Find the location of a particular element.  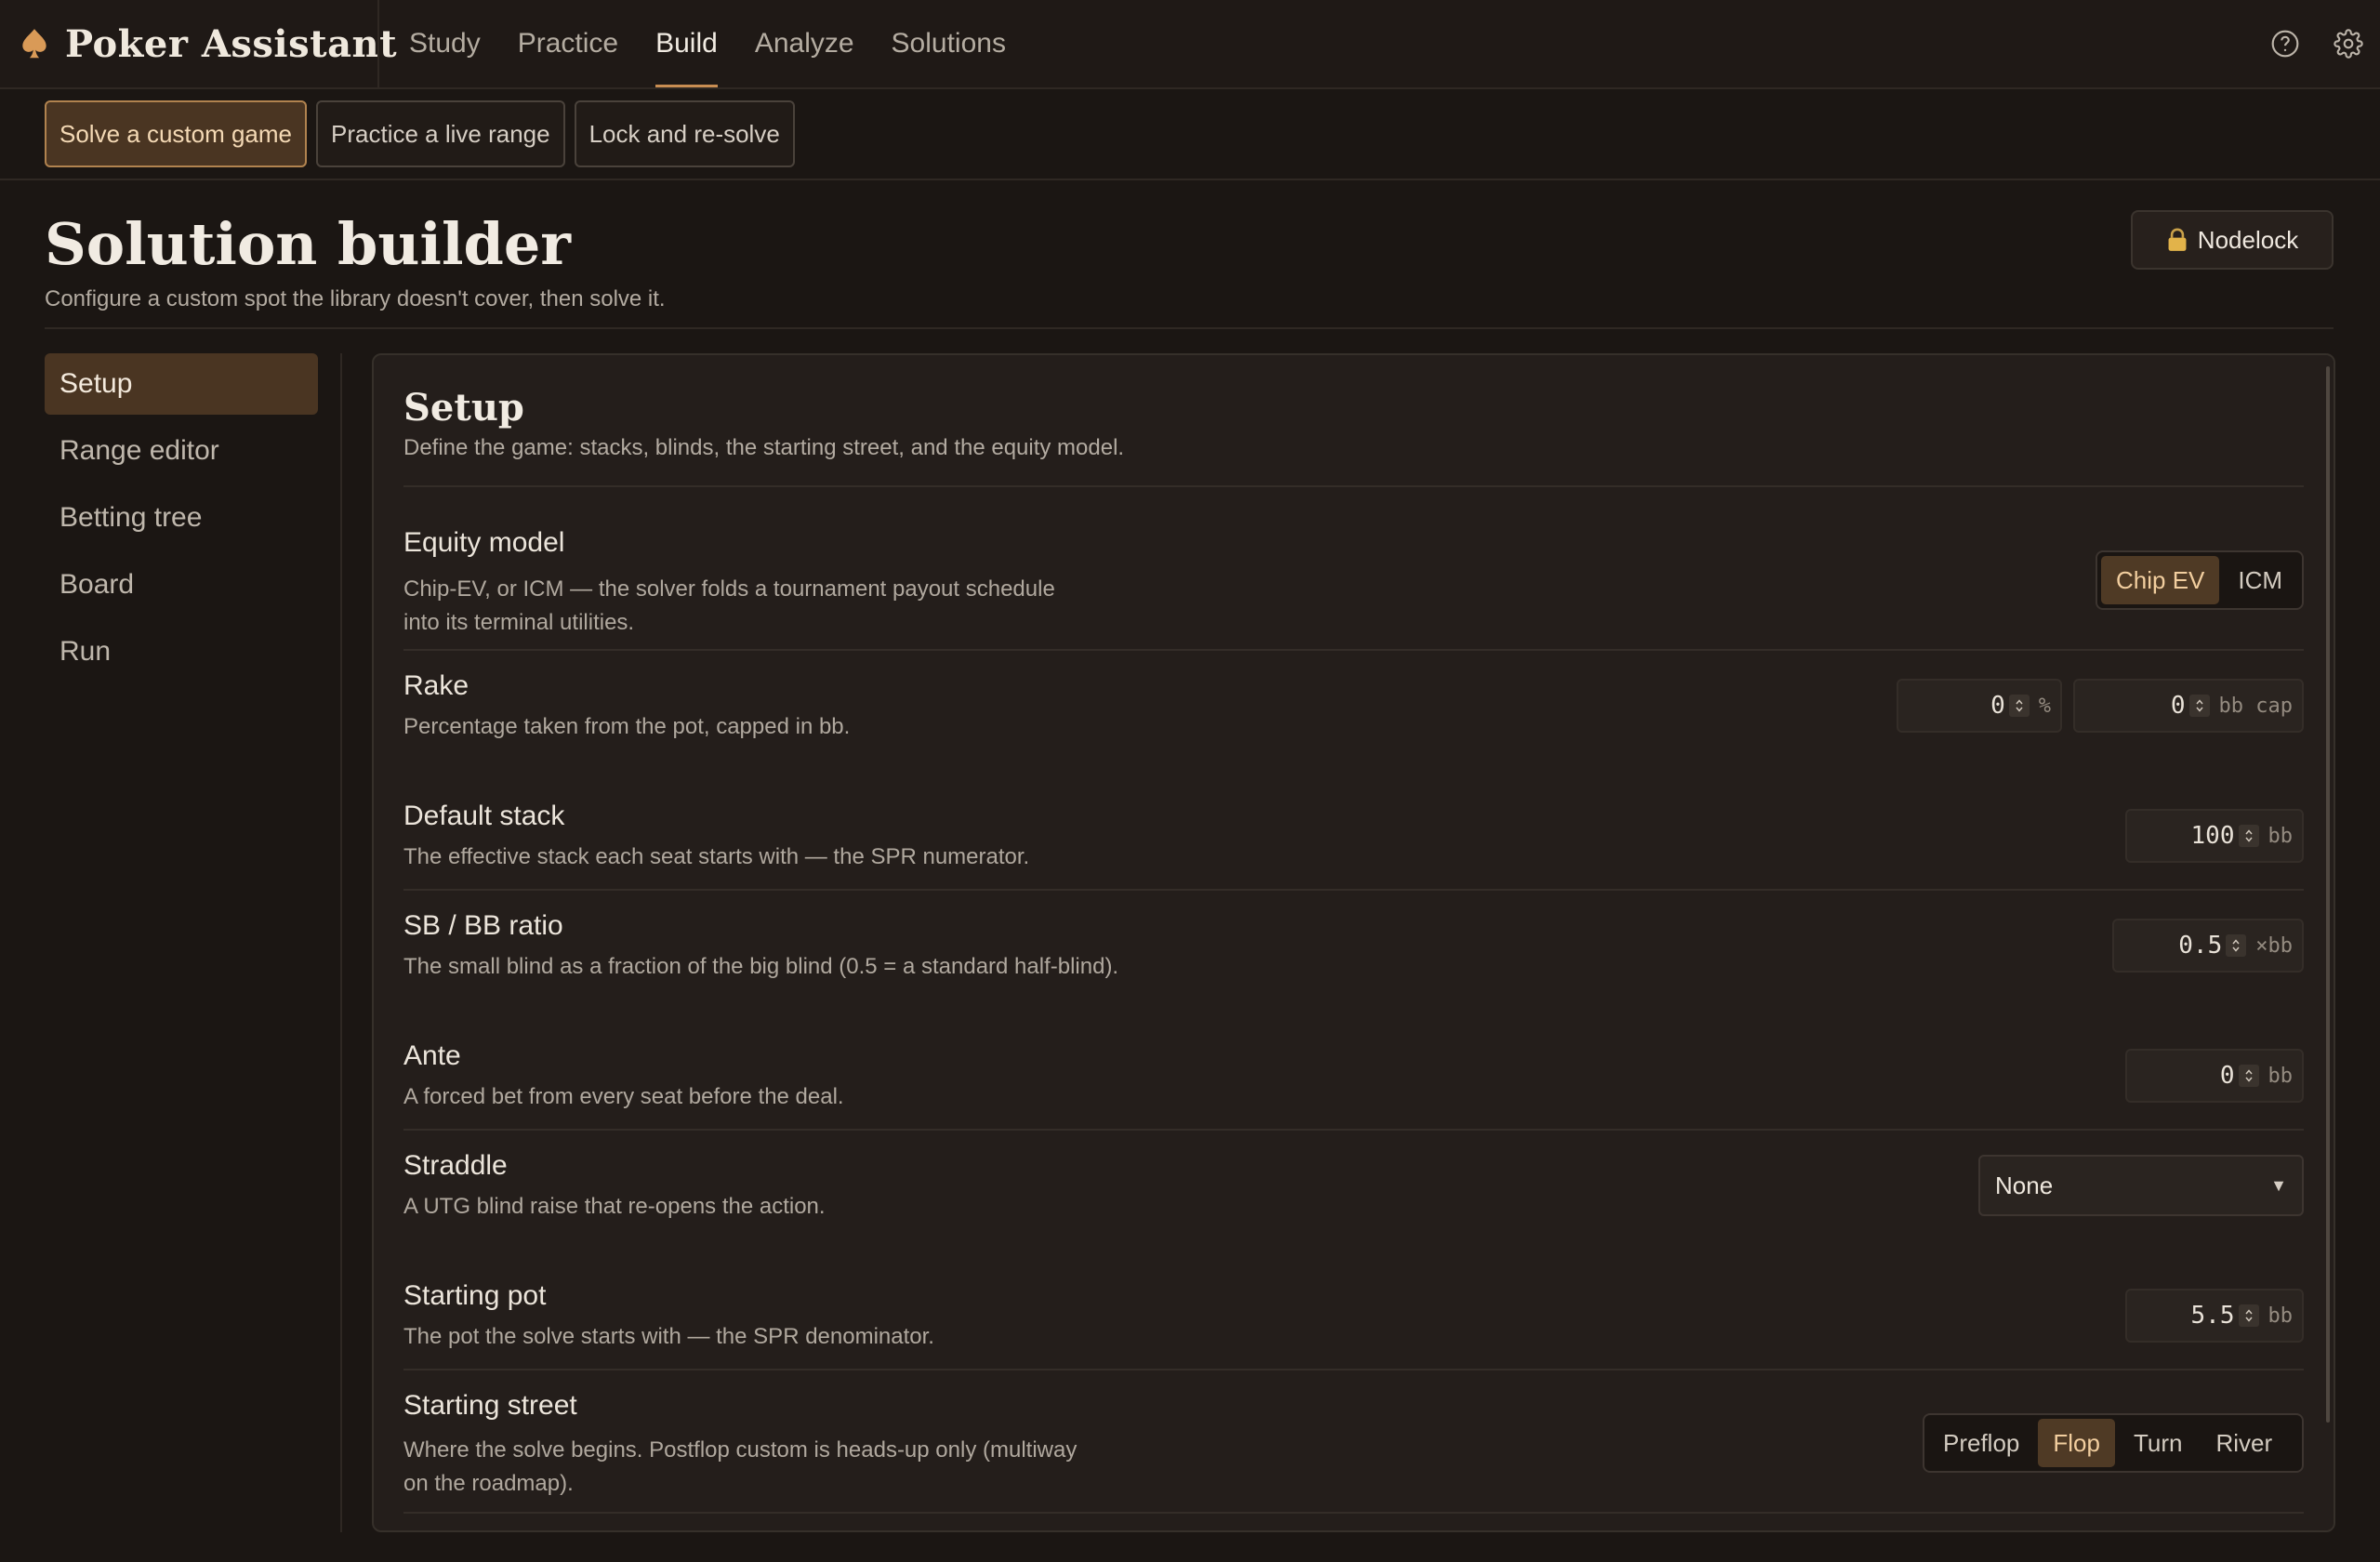

nav-analyze: Analyze is located at coordinates (804, 43).